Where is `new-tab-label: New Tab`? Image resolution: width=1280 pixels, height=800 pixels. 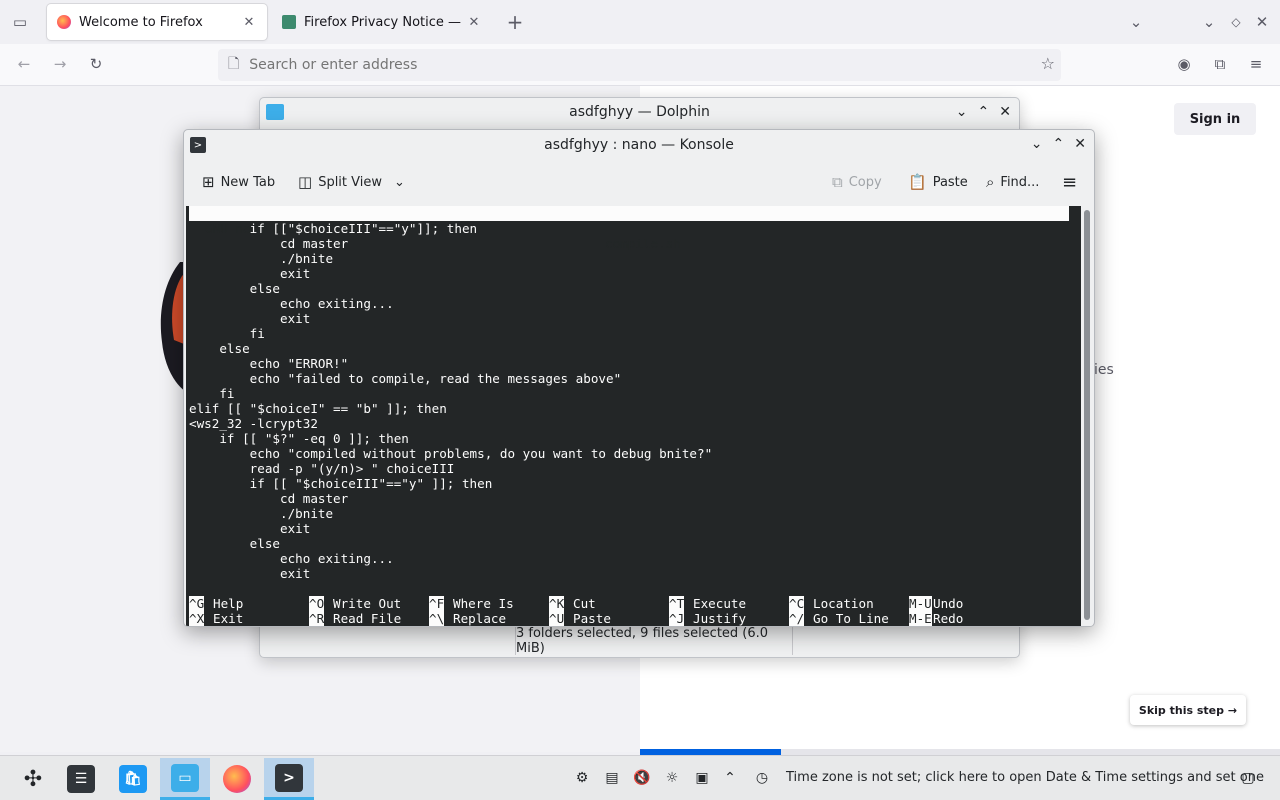
new-tab-label: New Tab is located at coordinates (248, 182).